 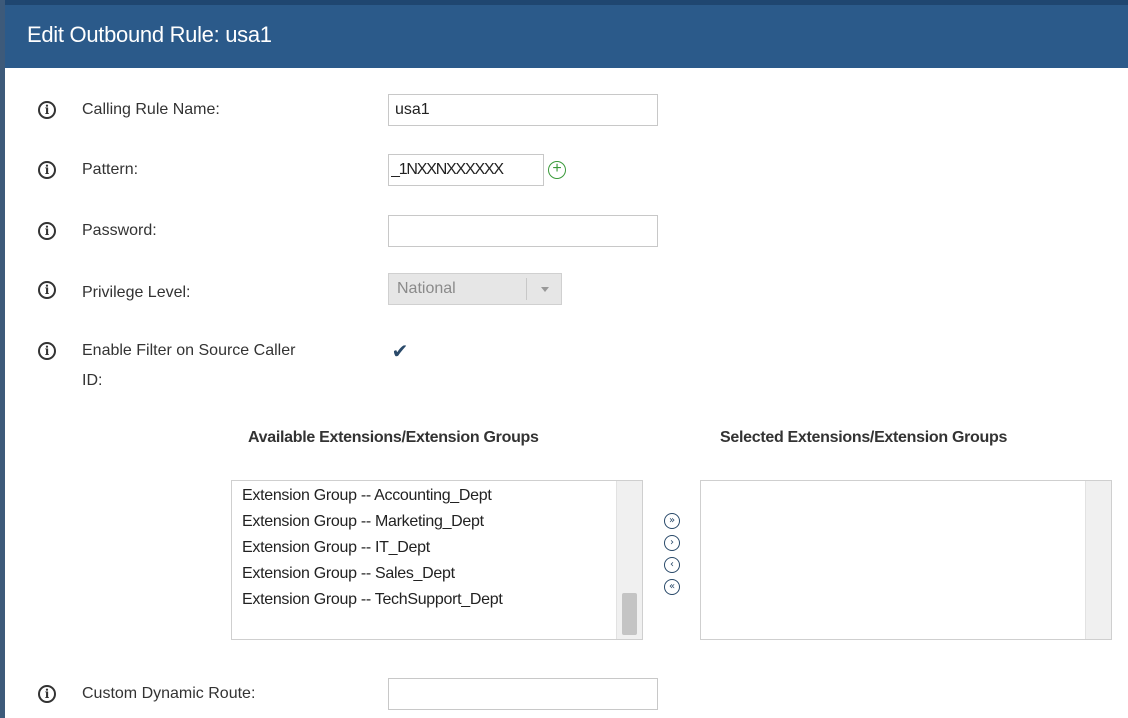 I want to click on dialog-title: Edit Outbound Rule: usa1, so click(x=149, y=34).